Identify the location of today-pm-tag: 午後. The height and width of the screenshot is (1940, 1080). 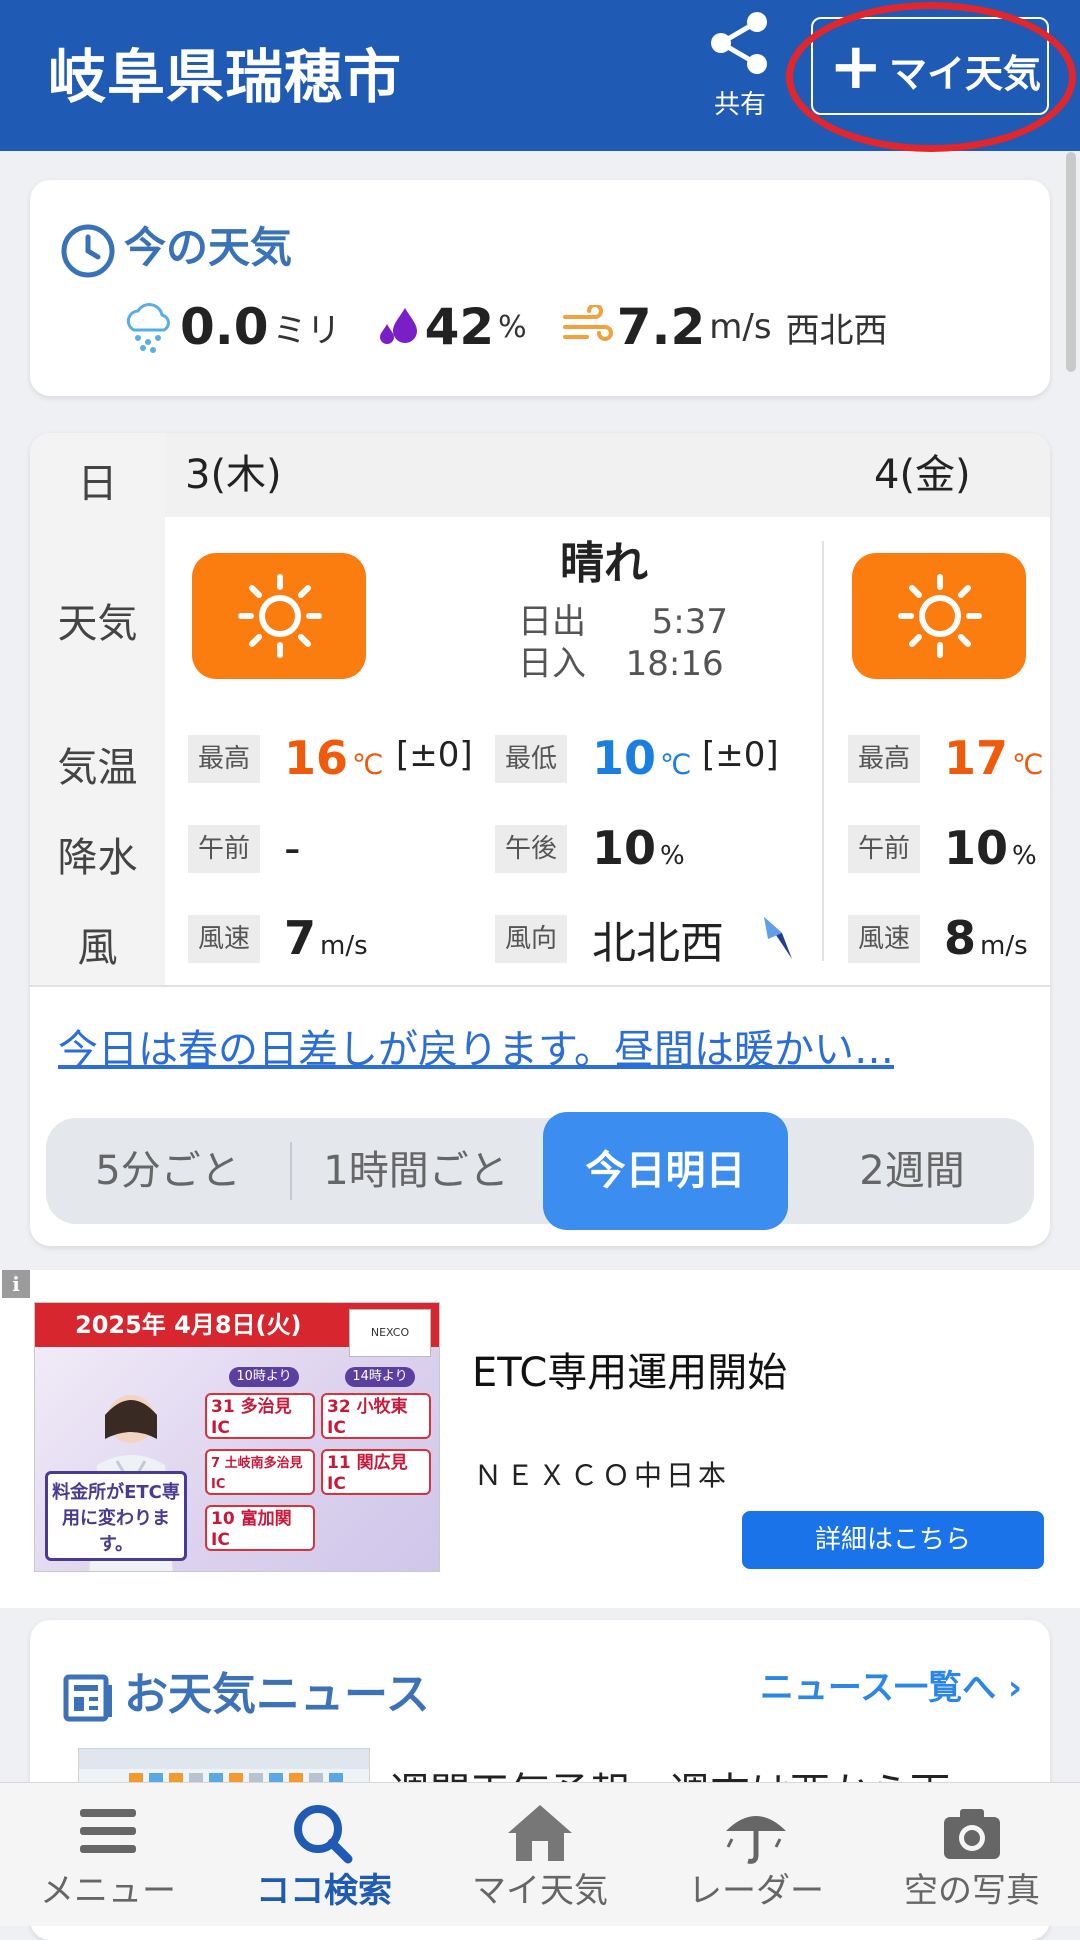
(531, 849).